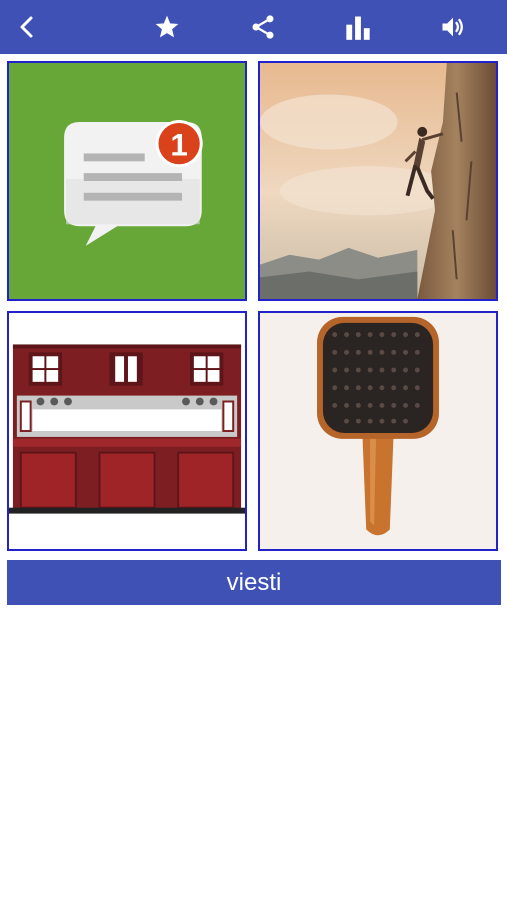  What do you see at coordinates (254, 582) in the screenshot?
I see `answer-label: viesti` at bounding box center [254, 582].